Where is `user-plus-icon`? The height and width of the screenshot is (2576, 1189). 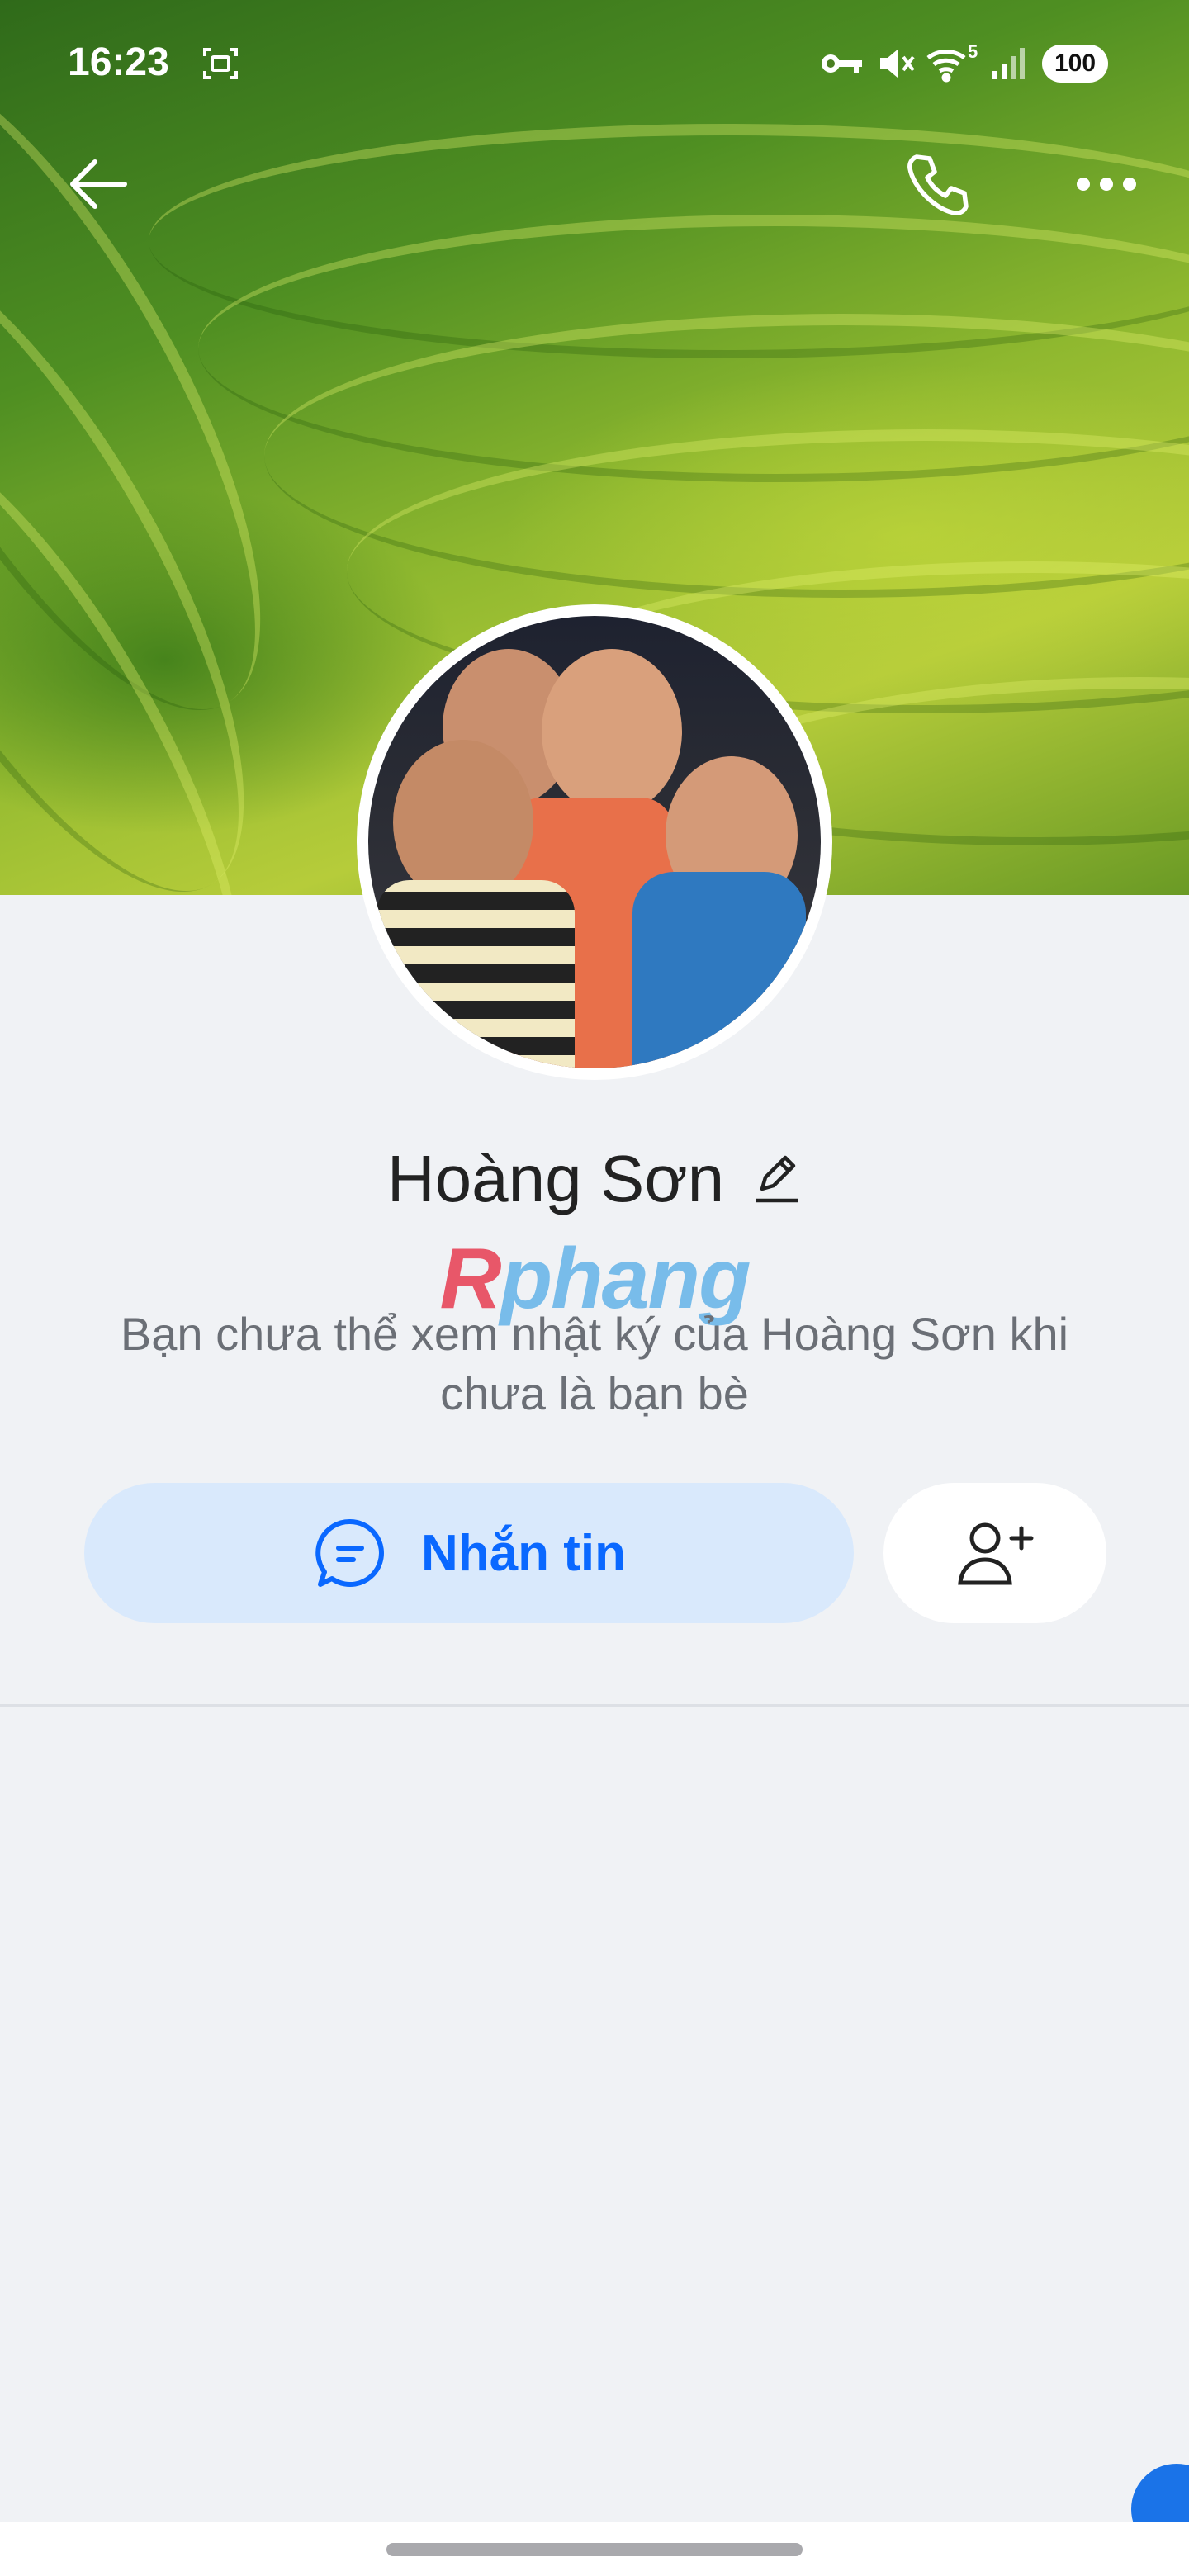
user-plus-icon is located at coordinates (995, 1553).